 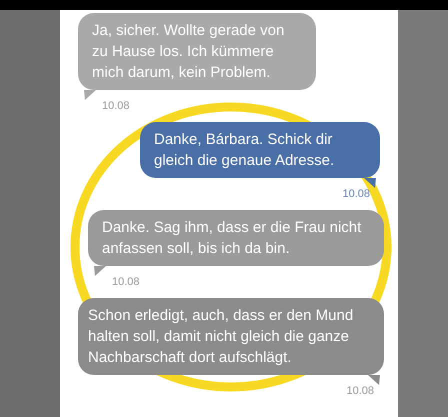 I want to click on message-bubble: Ja, sicher. Wollte gerade von zu Hause los. Ich kümmere mich darum, kein Problem., so click(x=197, y=51).